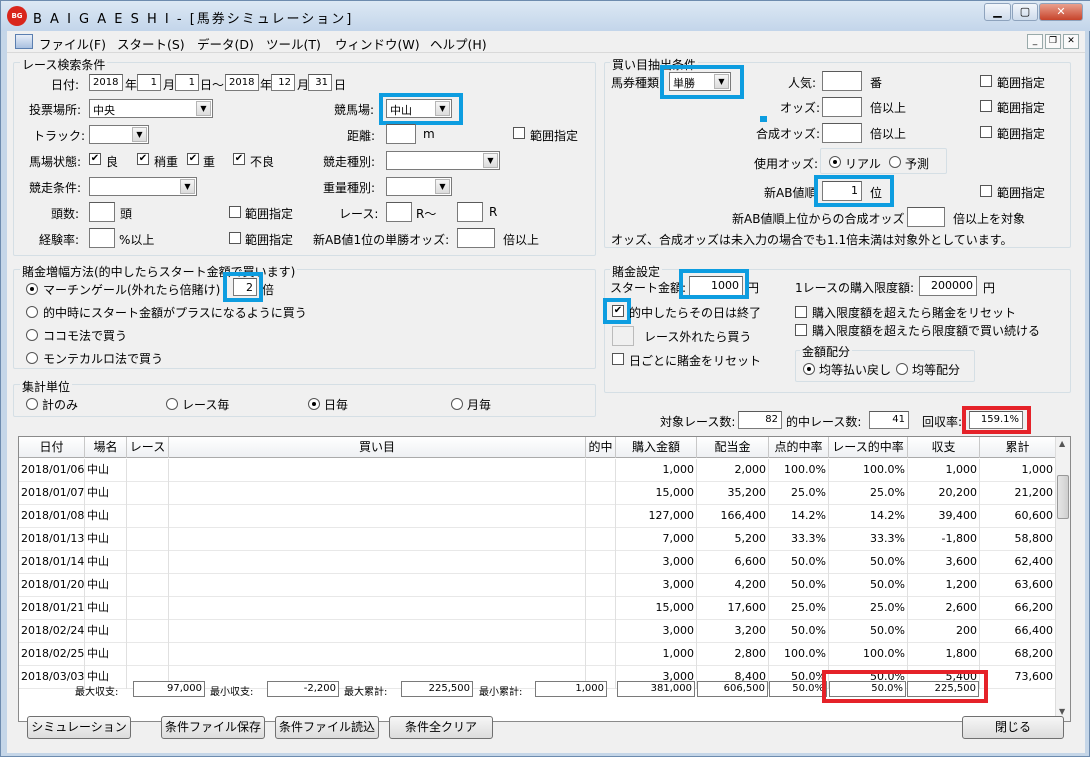 The image size is (1090, 757). What do you see at coordinates (441, 727) in the screenshot?
I see `clear-conditions-button: 条件全クリア` at bounding box center [441, 727].